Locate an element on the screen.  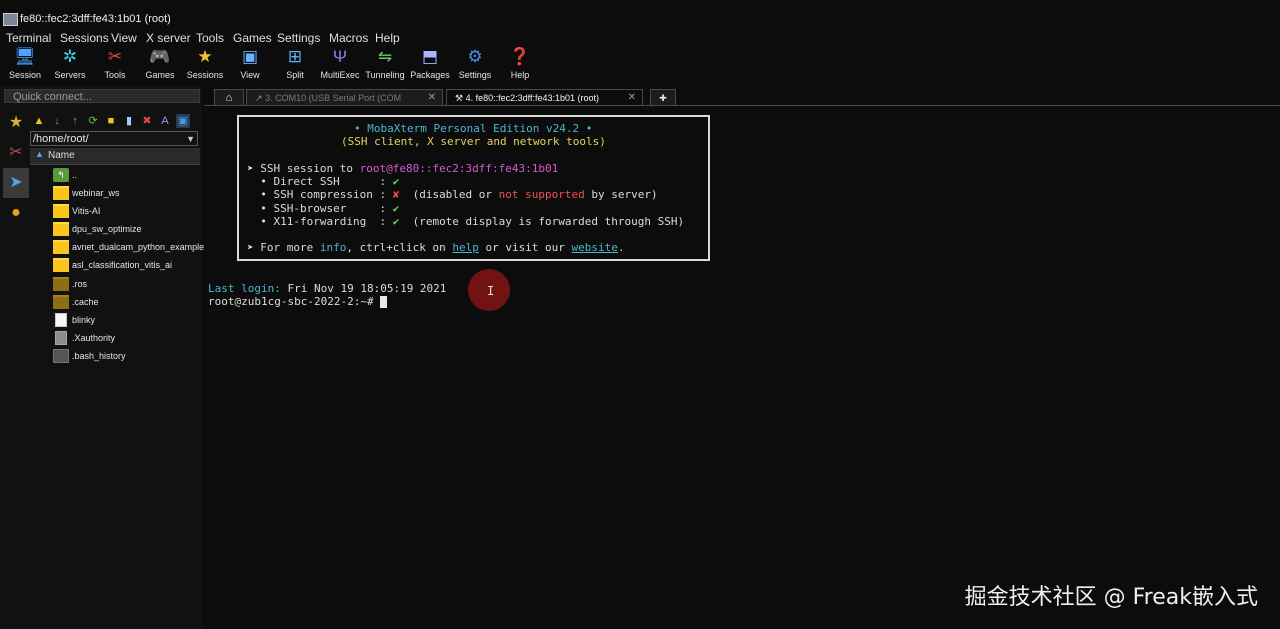
toolbar-servers-button: ✲ Servers is located at coordinates (70, 66).